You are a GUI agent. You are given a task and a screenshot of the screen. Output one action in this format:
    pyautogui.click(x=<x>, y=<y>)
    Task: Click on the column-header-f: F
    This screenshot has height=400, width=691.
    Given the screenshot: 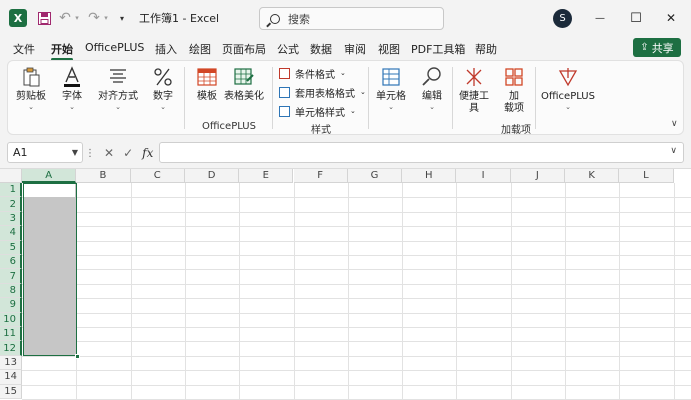 What is the action you would take?
    pyautogui.click(x=320, y=176)
    